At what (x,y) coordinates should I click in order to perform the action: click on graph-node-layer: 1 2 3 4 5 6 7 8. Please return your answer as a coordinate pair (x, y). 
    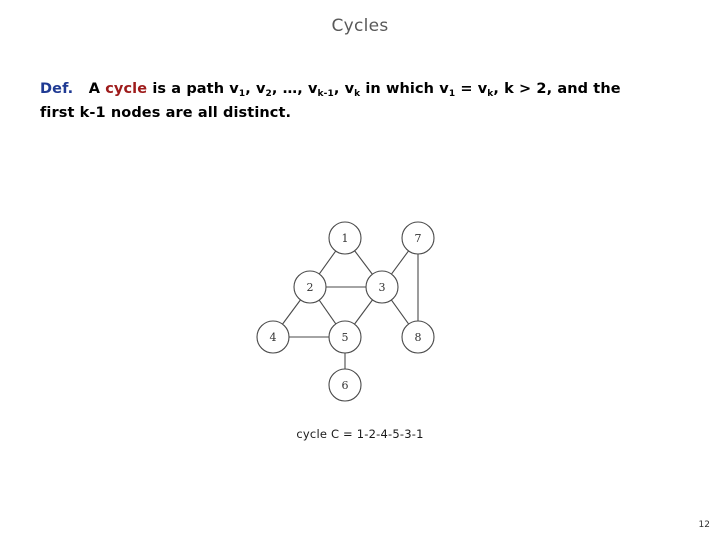
    Looking at the image, I should click on (345, 311).